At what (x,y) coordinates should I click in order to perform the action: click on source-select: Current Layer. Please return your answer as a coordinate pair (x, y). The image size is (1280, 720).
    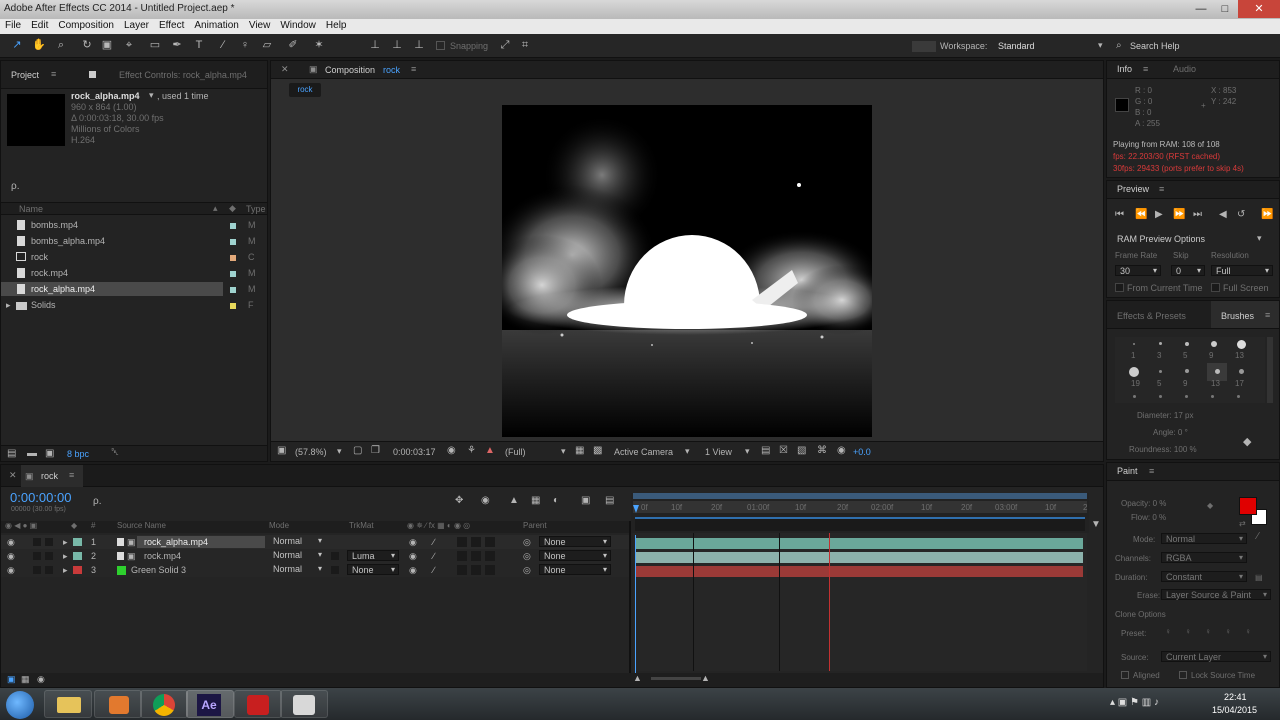
    Looking at the image, I should click on (1216, 656).